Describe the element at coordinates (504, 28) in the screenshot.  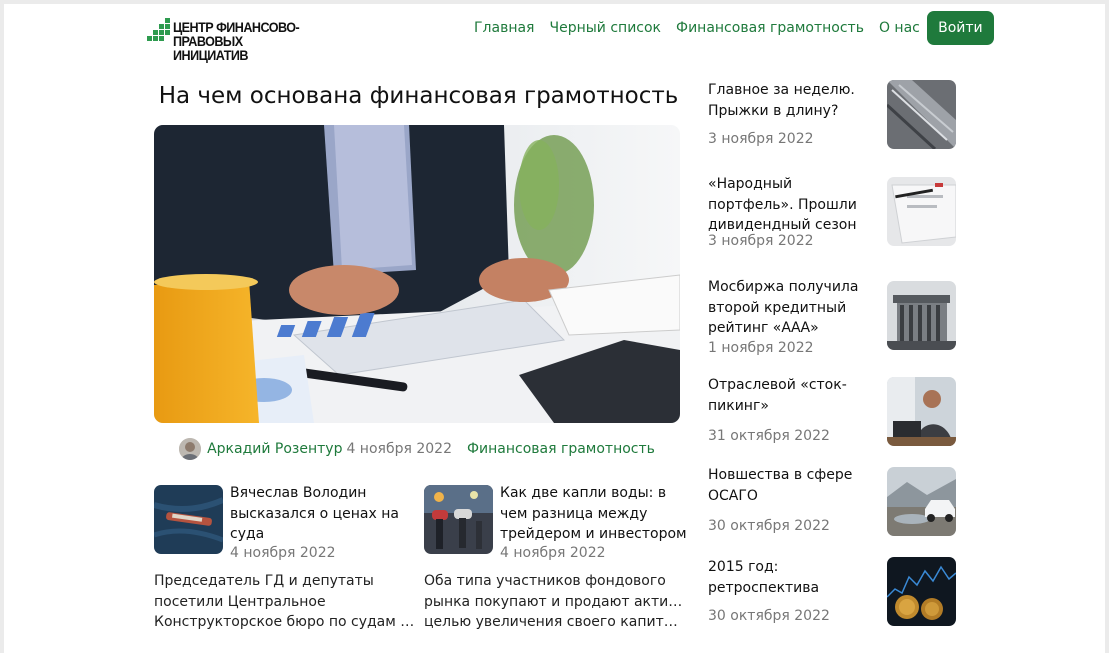
I see `nav-item-home: Главная` at that location.